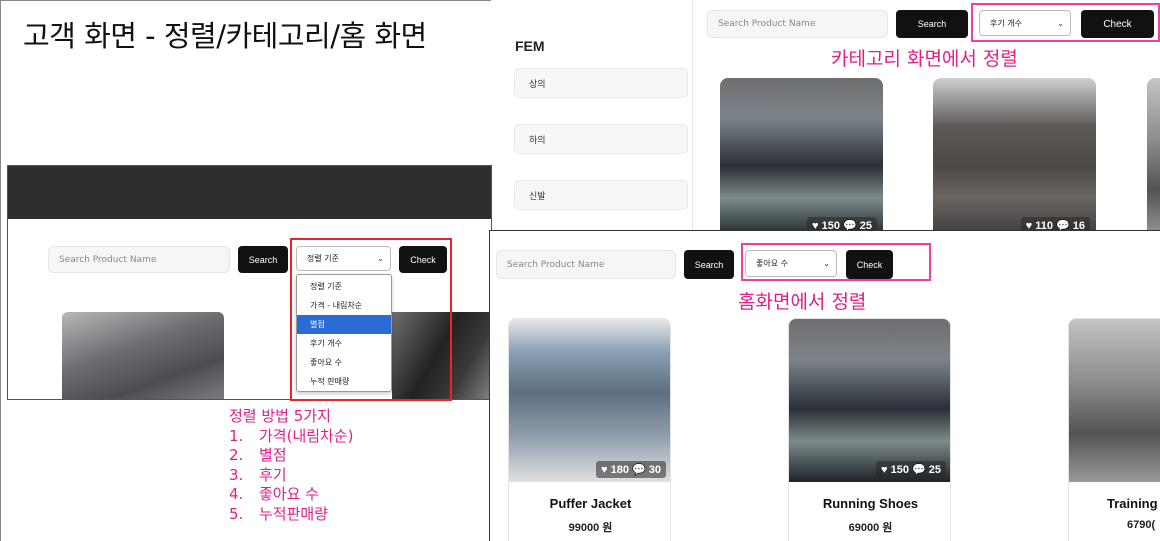 The image size is (1160, 541). I want to click on sidebar-item-top: 상의, so click(601, 83).